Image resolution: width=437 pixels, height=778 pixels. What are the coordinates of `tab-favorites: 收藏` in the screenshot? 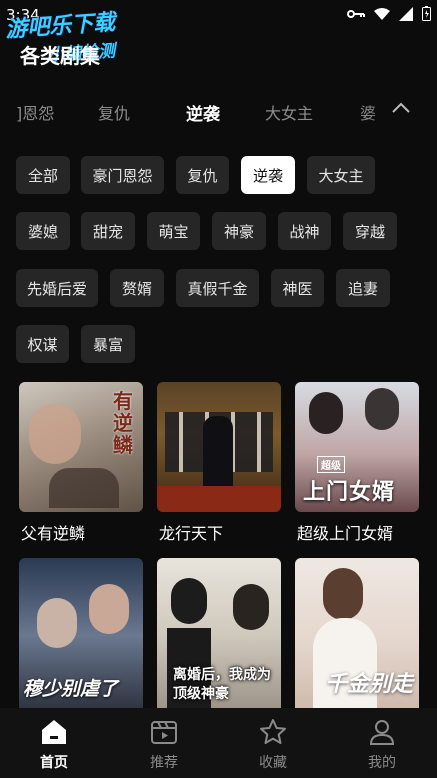 It's located at (273, 744).